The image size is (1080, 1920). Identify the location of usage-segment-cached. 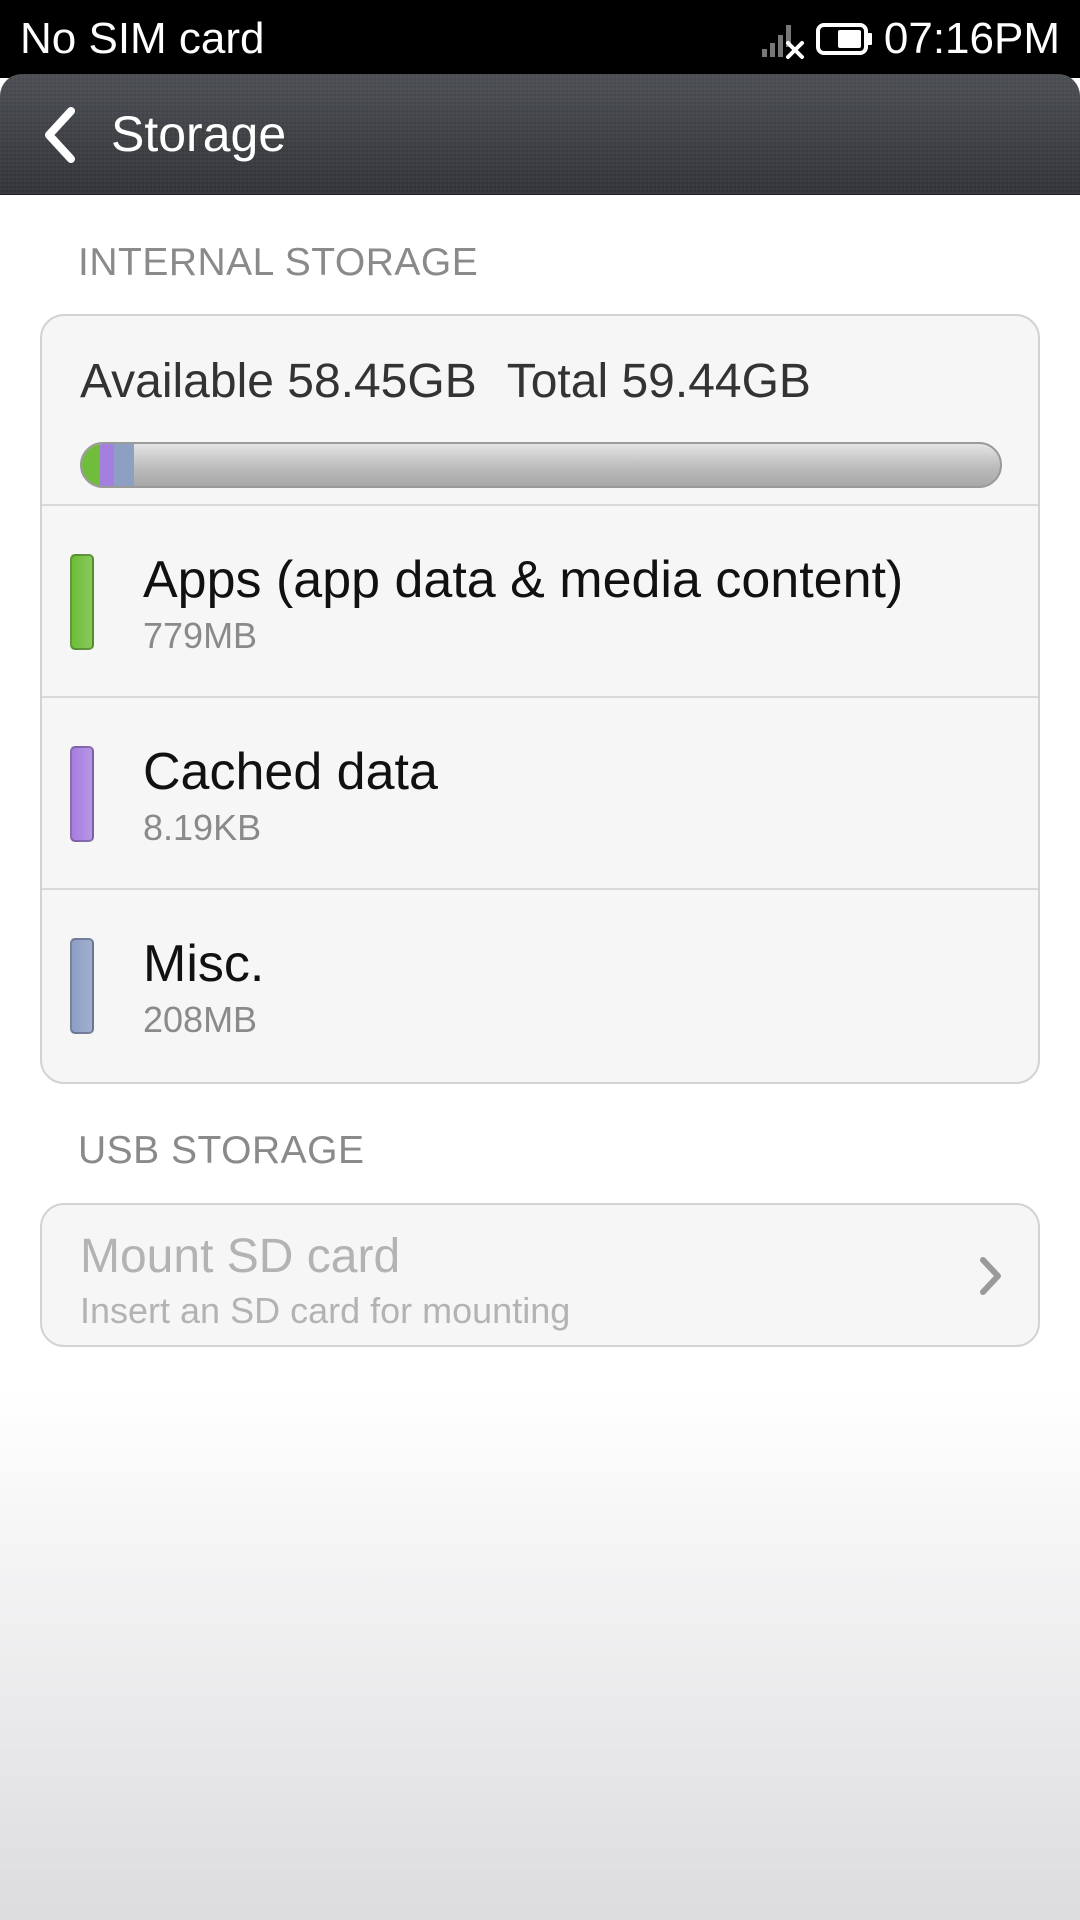
(107, 465).